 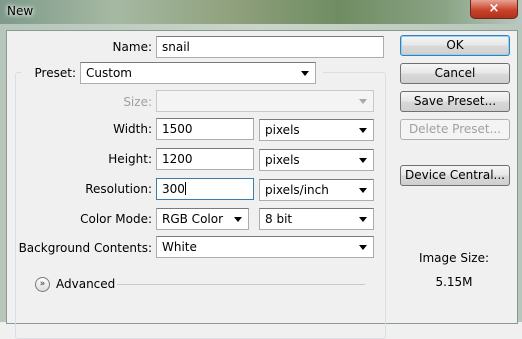 I want to click on close-button: ×, so click(x=494, y=9).